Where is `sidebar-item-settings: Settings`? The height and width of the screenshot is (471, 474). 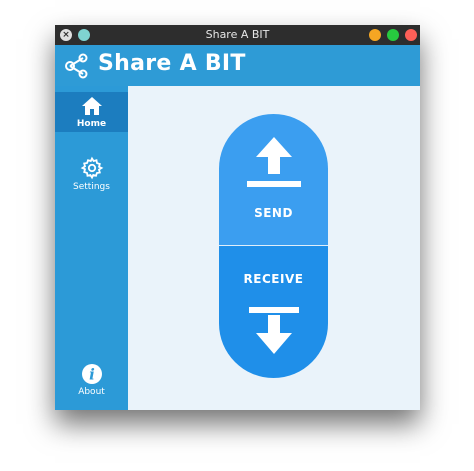
sidebar-item-settings: Settings is located at coordinates (91, 176).